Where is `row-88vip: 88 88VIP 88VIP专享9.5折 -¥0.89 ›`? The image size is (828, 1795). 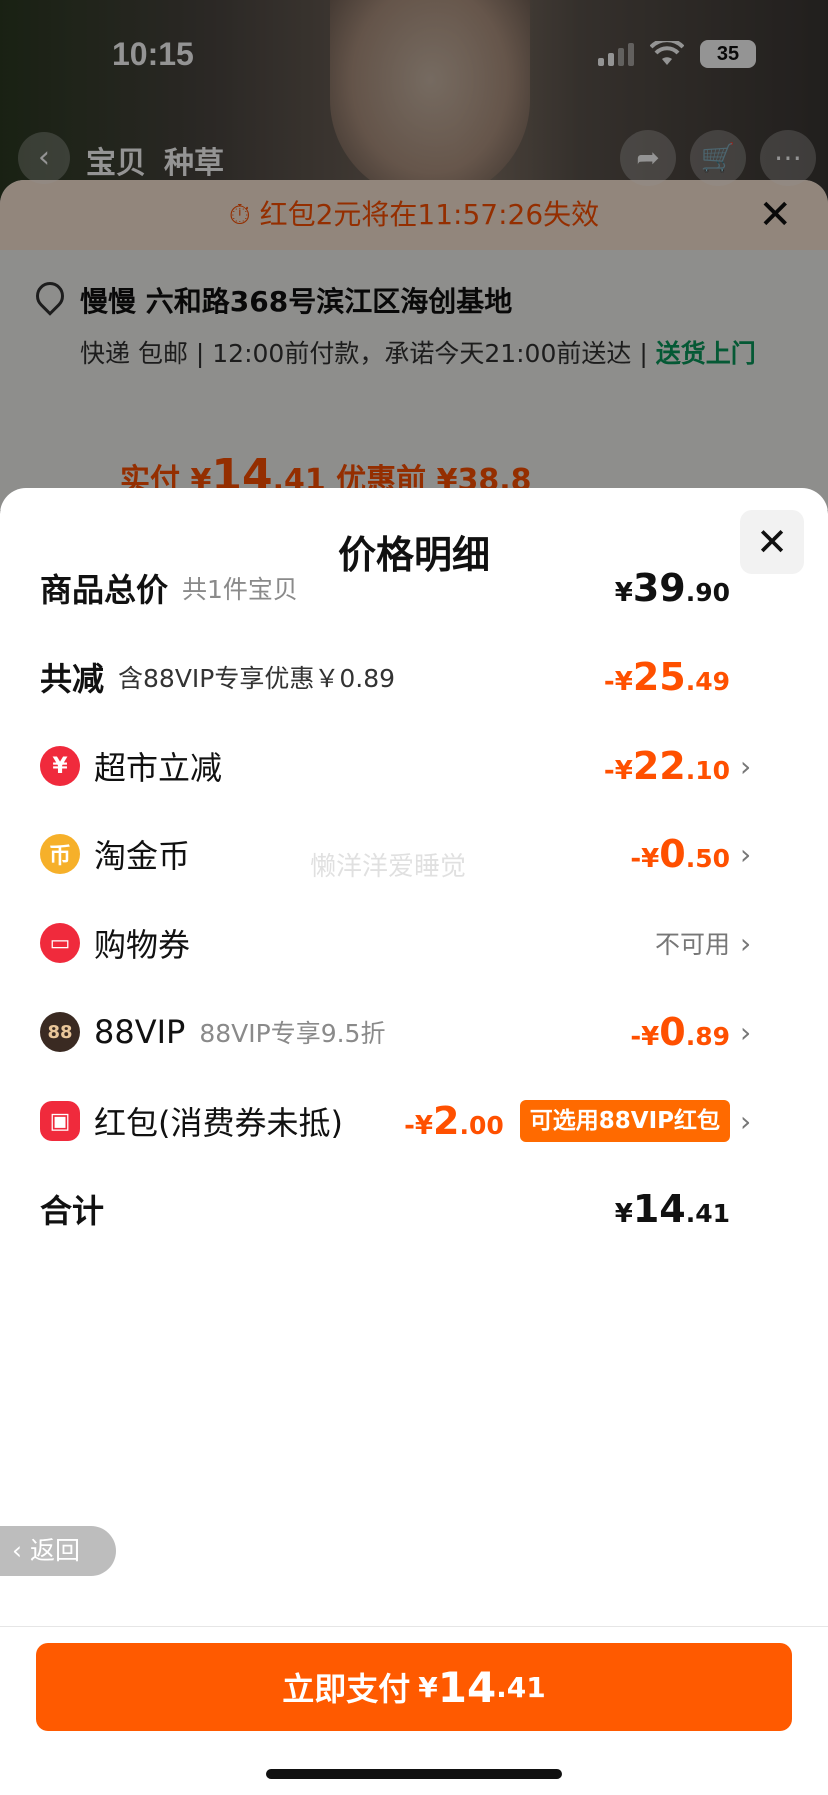
row-88vip: 88 88VIP 88VIP专享9.5折 -¥0.89 › is located at coordinates (398, 1032).